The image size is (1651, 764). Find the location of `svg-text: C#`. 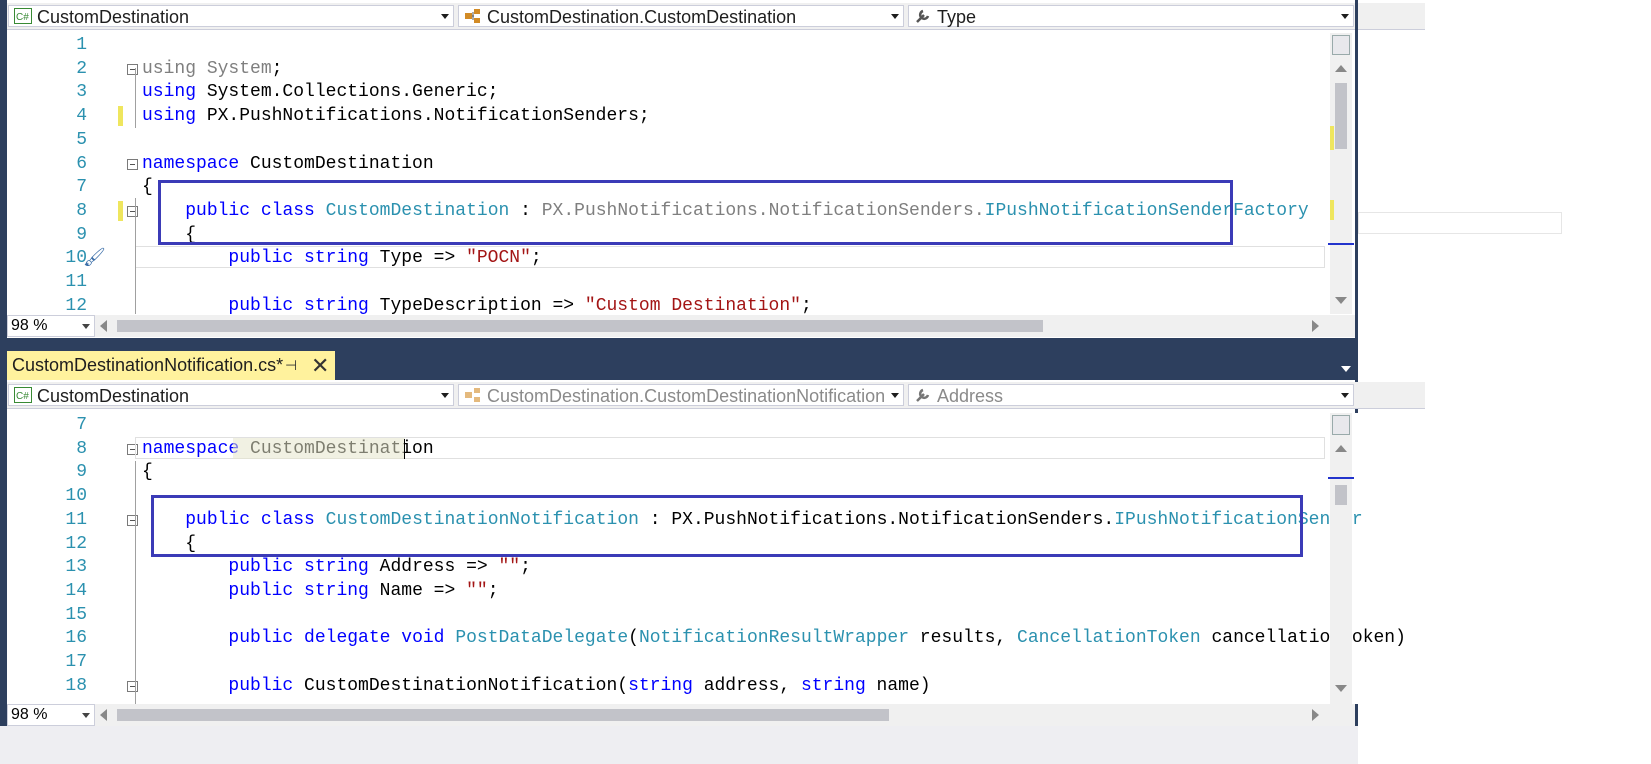

svg-text: C# is located at coordinates (22, 17).